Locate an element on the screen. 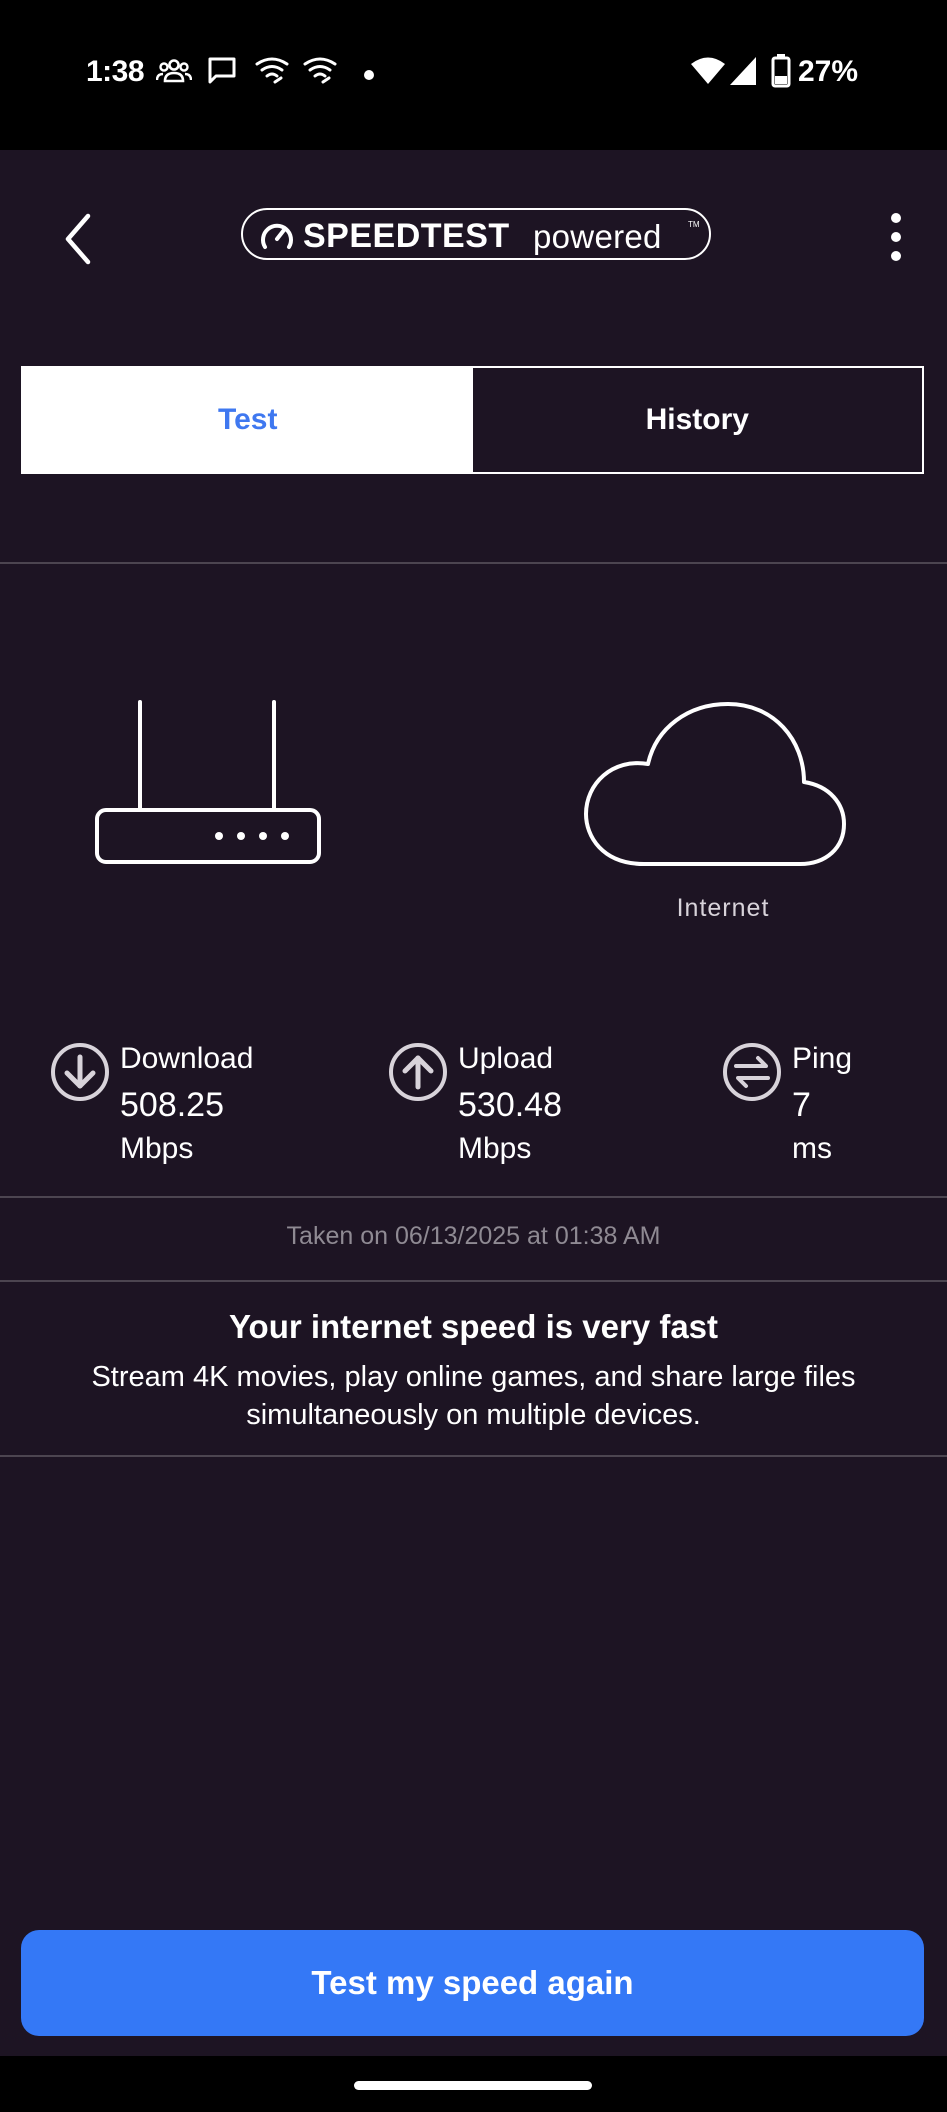 The width and height of the screenshot is (947, 2112). ping-value: 7 is located at coordinates (801, 1105).